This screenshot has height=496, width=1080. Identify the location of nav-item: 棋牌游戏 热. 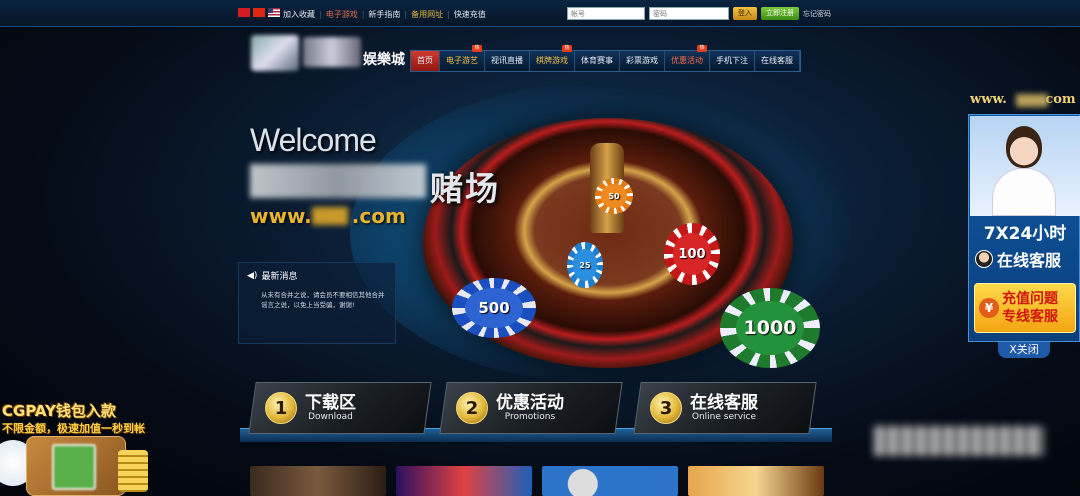
(552, 58).